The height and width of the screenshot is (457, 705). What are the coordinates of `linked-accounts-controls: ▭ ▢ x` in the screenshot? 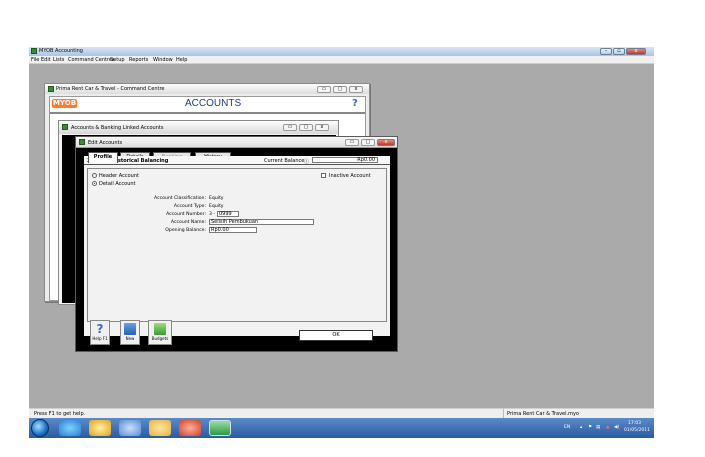 It's located at (308, 127).